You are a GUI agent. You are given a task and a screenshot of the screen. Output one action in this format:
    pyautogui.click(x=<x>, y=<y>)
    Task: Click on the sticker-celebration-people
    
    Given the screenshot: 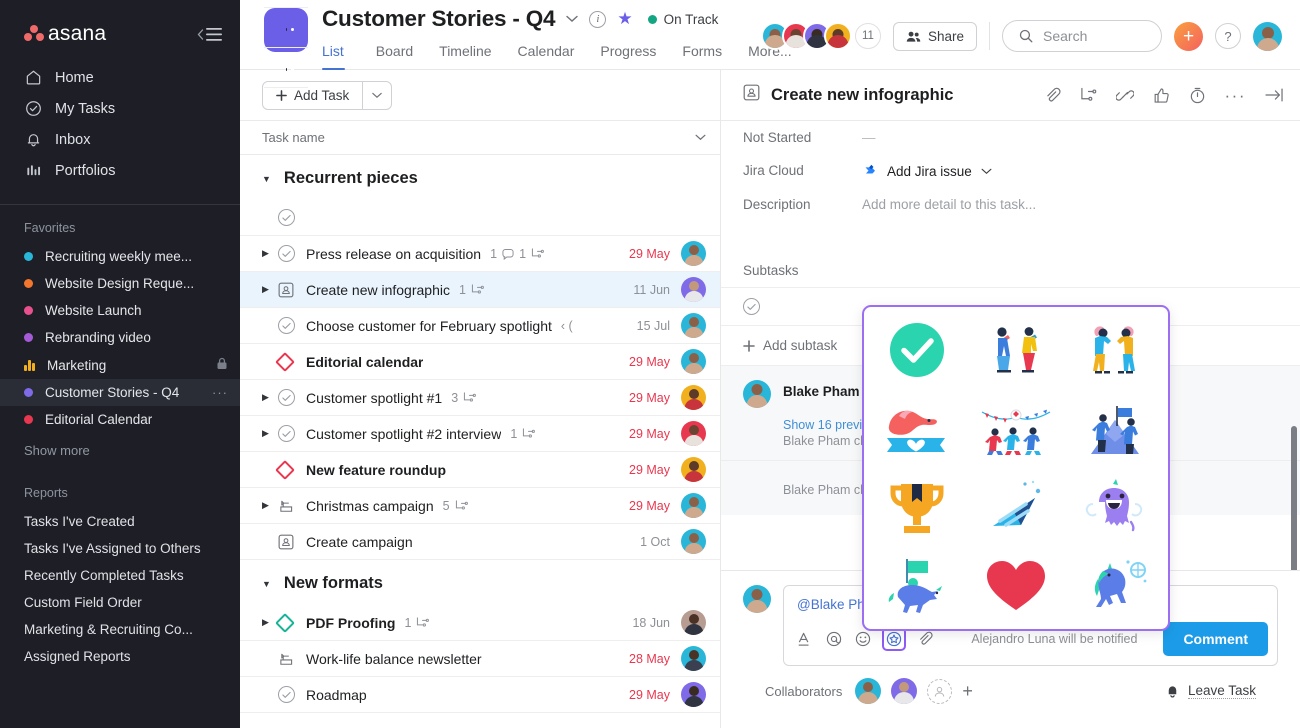 What is the action you would take?
    pyautogui.click(x=1016, y=350)
    